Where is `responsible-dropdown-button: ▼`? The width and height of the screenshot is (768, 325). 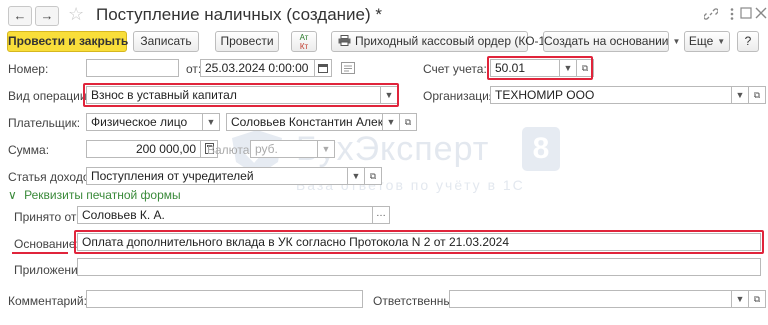 responsible-dropdown-button: ▼ is located at coordinates (740, 299).